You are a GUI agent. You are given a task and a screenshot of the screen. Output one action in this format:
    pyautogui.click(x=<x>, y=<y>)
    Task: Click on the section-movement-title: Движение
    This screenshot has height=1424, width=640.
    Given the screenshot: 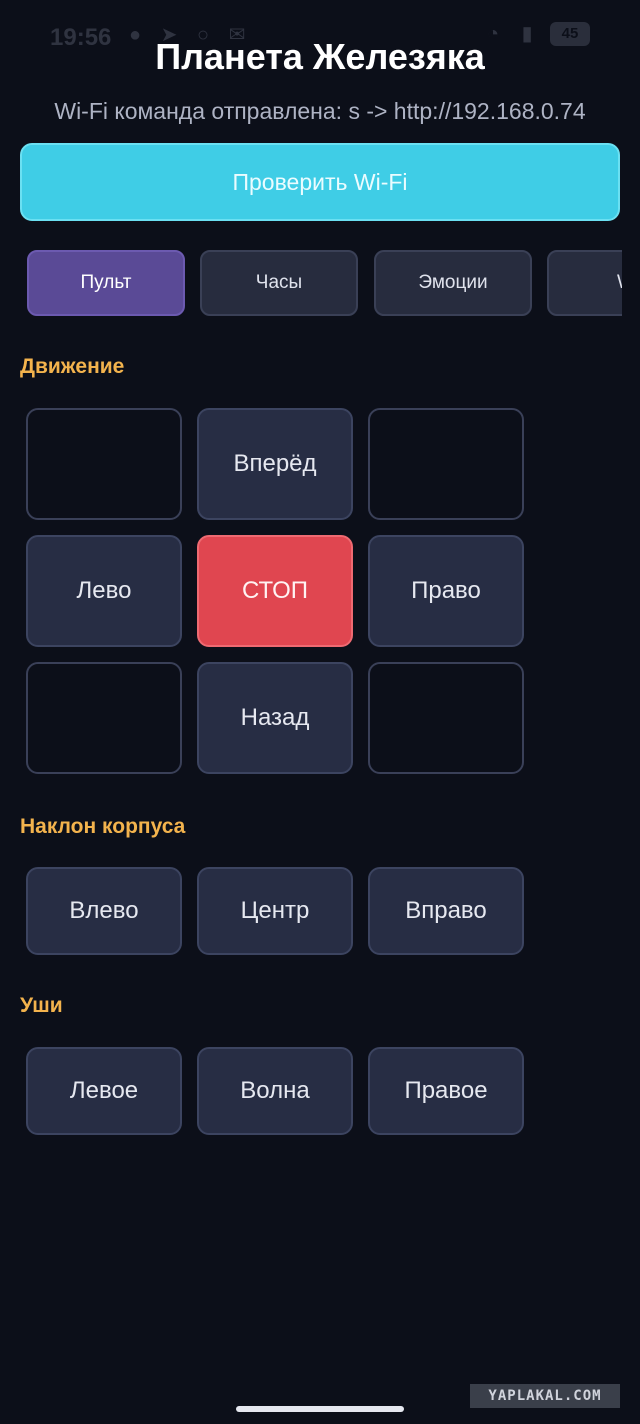 What is the action you would take?
    pyautogui.click(x=72, y=366)
    